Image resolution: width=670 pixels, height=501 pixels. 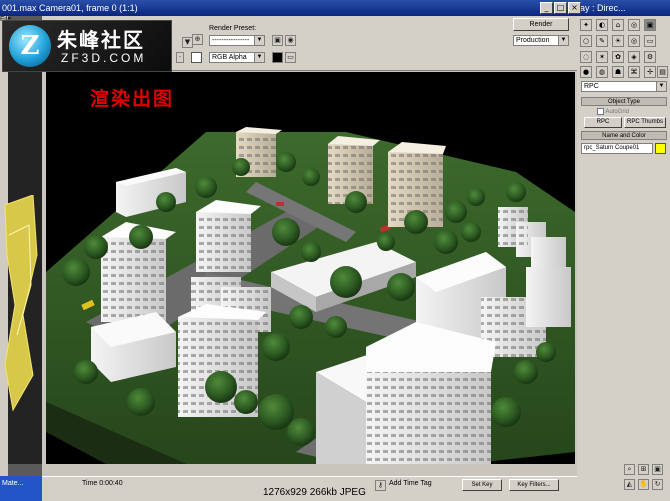 I want to click on autogrid-checkbox: AutoGrid, so click(x=613, y=111).